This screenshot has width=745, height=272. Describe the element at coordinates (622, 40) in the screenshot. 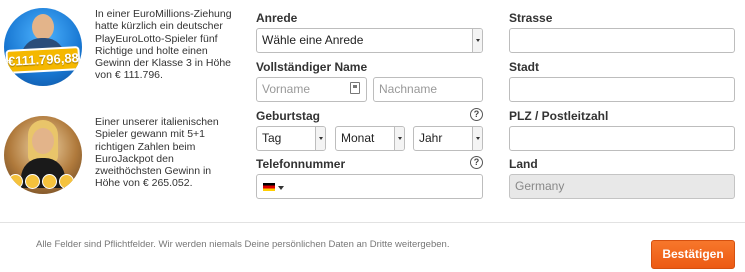

I see `street-input` at that location.